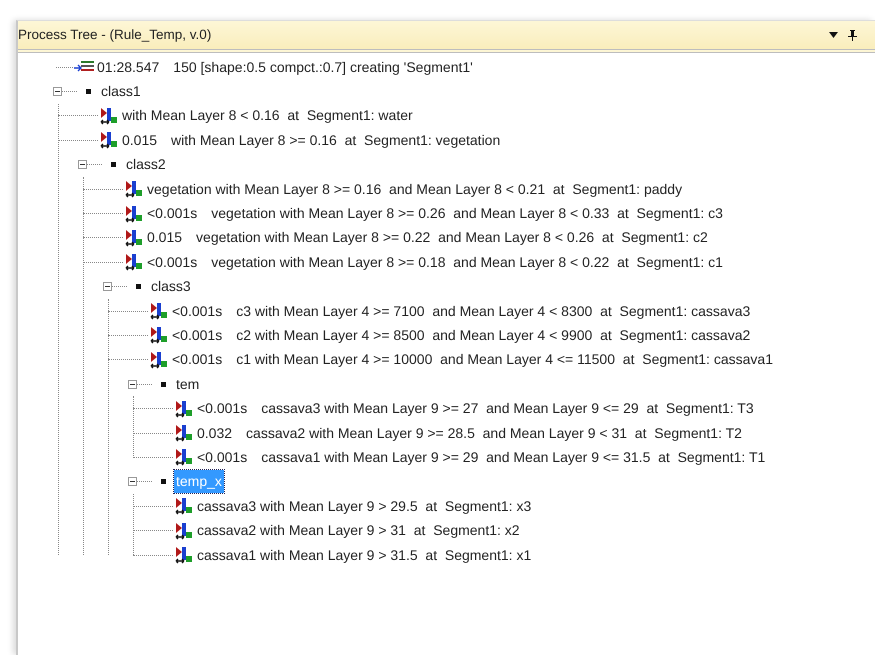 This screenshot has width=875, height=655. What do you see at coordinates (852, 35) in the screenshot?
I see `pin-icon` at bounding box center [852, 35].